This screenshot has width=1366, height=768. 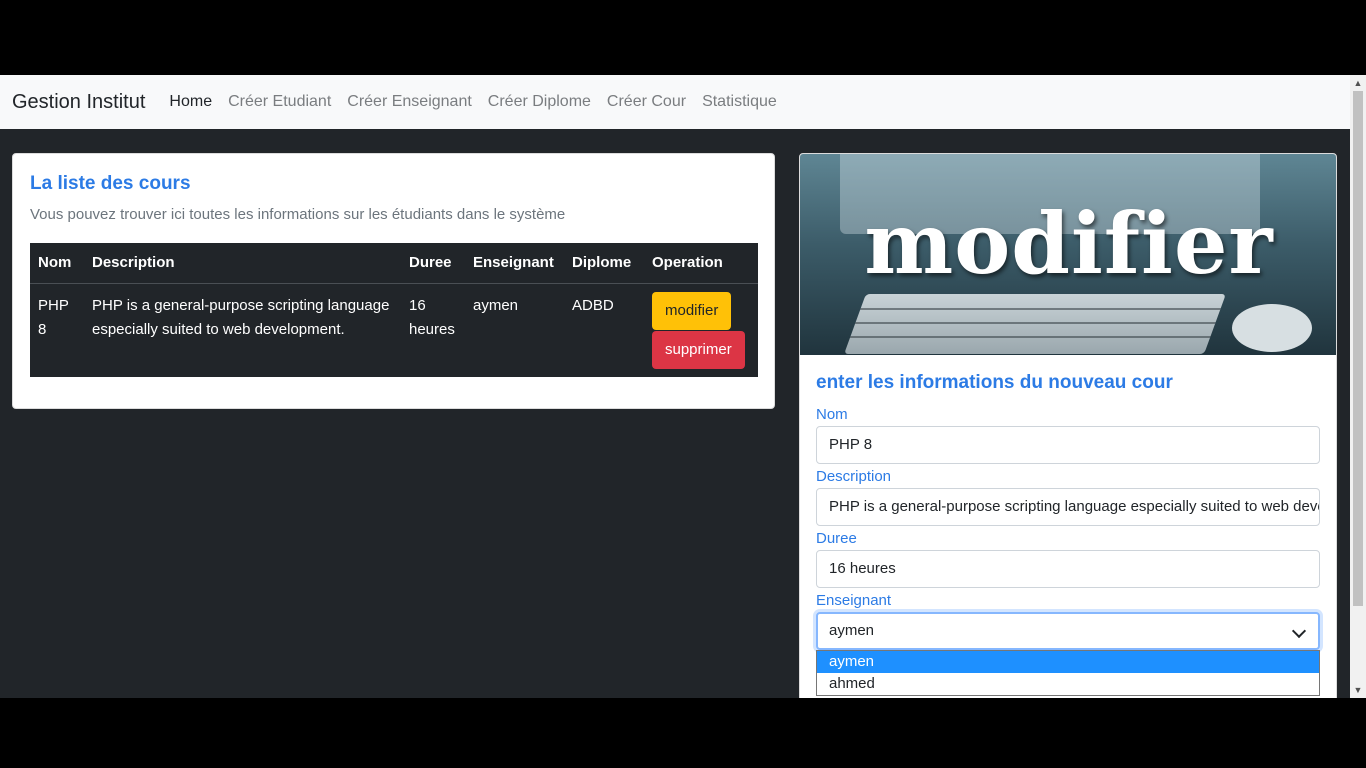 What do you see at coordinates (496, 305) in the screenshot?
I see `cell-enseignant: aymen` at bounding box center [496, 305].